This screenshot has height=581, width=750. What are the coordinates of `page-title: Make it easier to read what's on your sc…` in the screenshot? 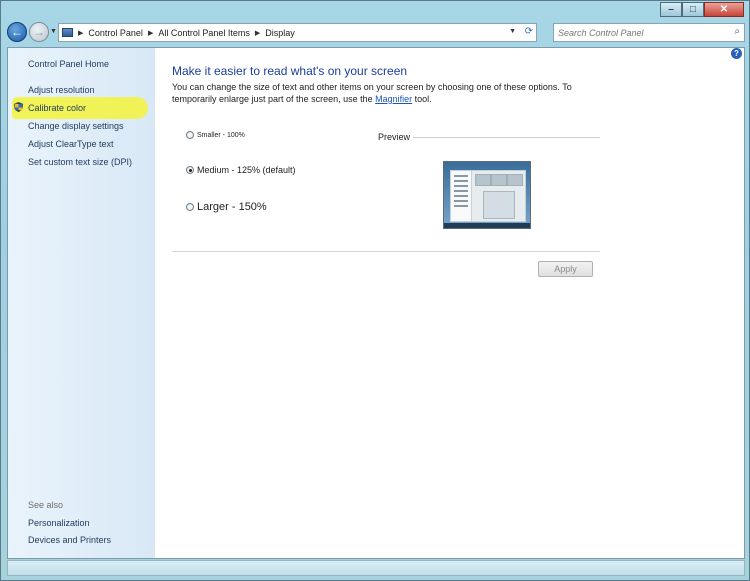 It's located at (290, 71).